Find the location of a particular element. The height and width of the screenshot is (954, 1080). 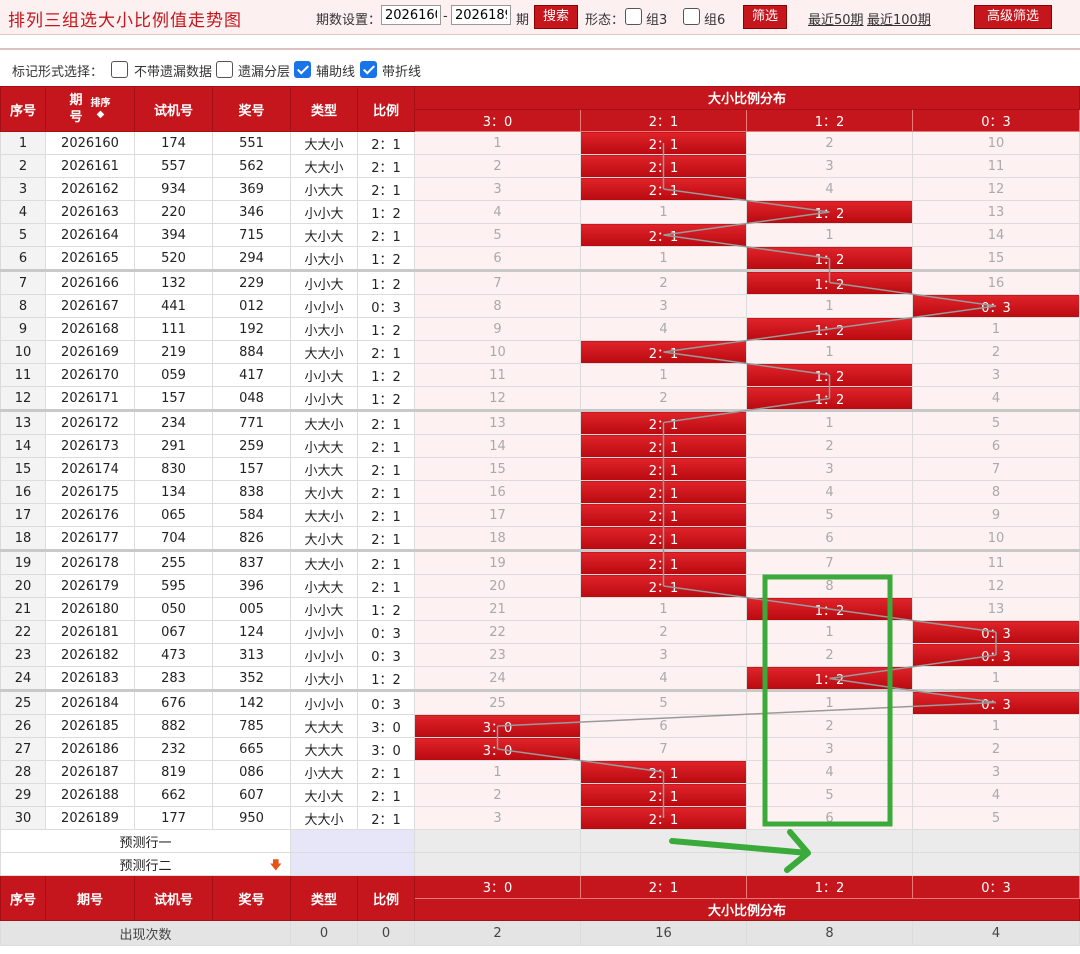

table-row: 9 2026168 111 192 小大小 1：2 9 4 1：2 1 is located at coordinates (540, 329).